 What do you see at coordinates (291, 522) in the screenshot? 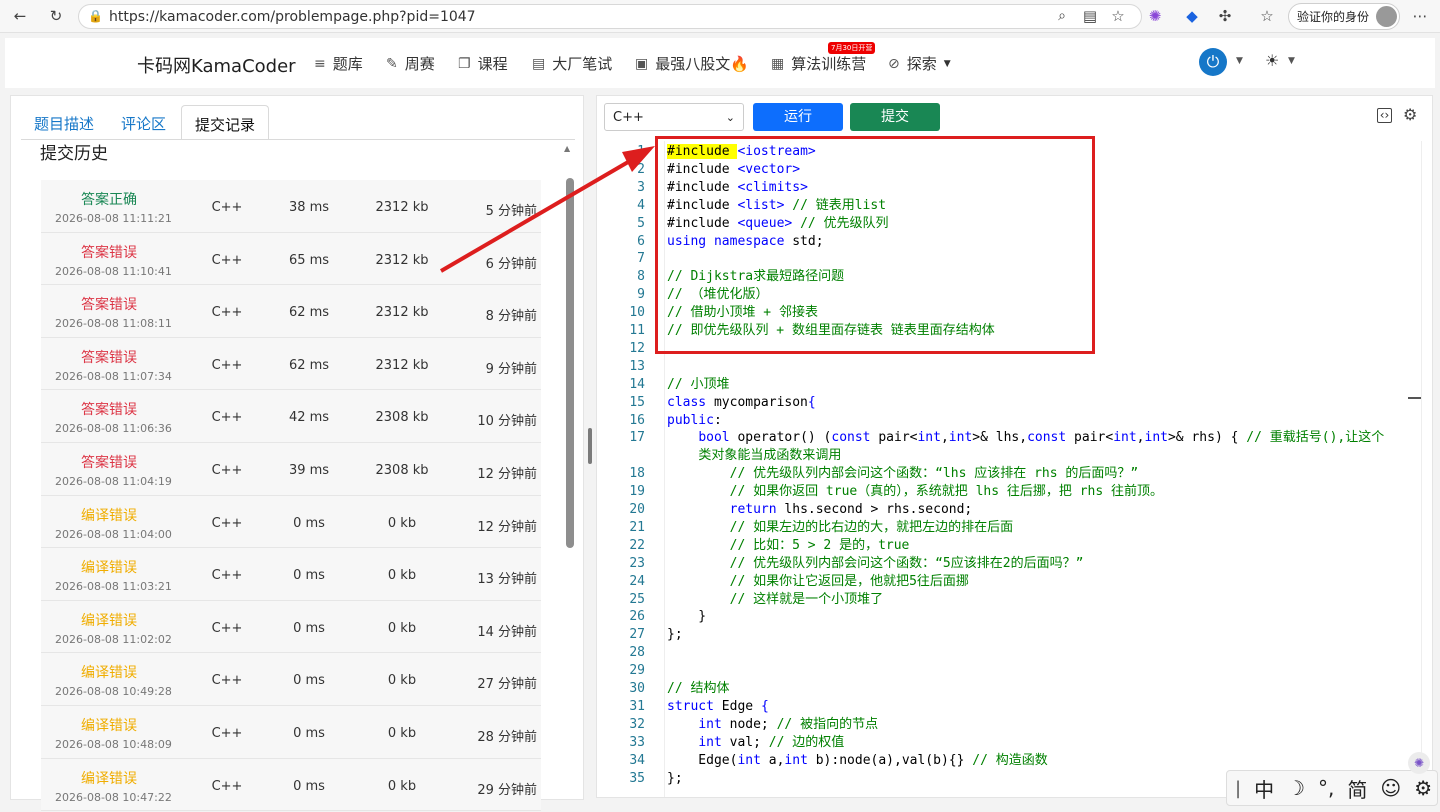
I see `table-row: 编译错误 2026-08-08 11:04:00 C++ 0 ms 0 kb 12 分钟前` at bounding box center [291, 522].